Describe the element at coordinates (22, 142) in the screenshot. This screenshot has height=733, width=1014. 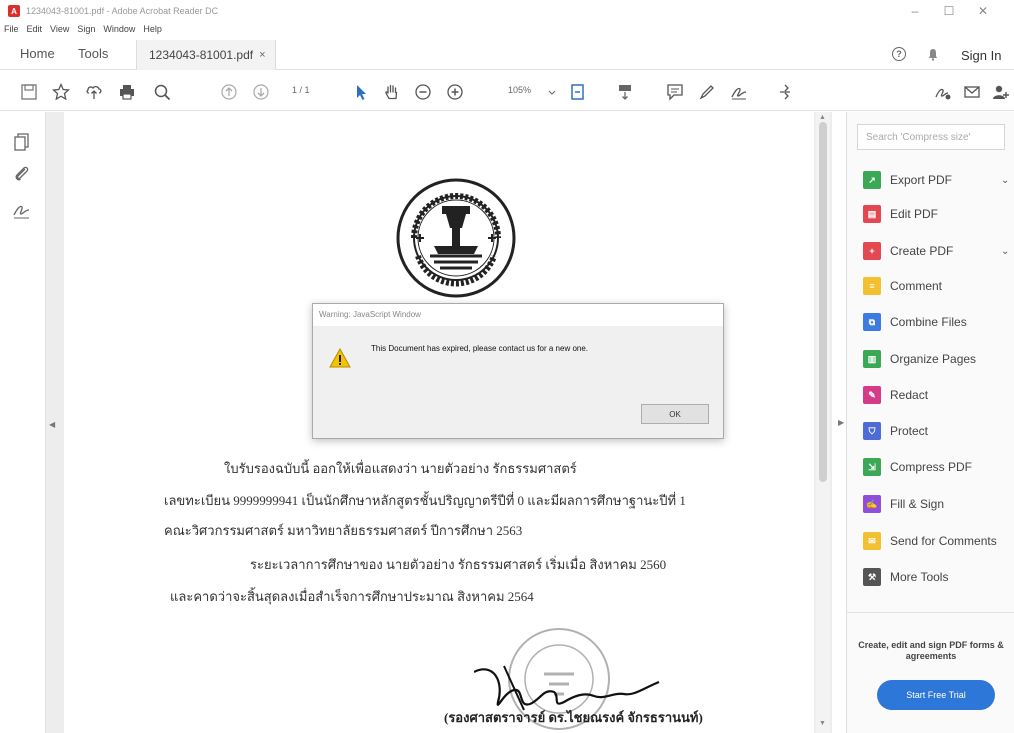
I see `page-thumbnails-icon` at that location.